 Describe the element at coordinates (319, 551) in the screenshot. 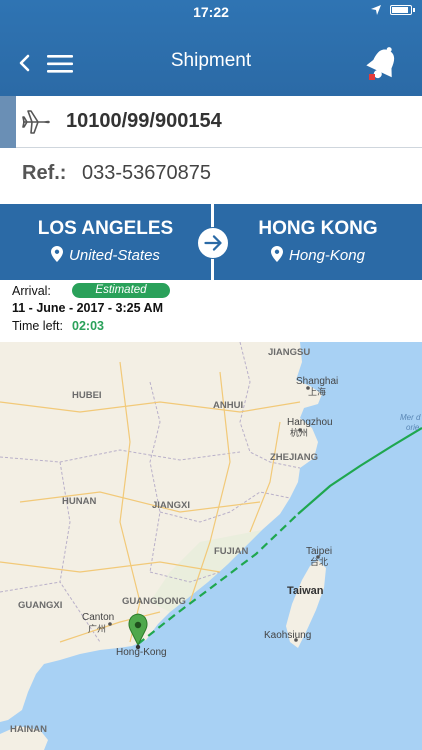

I see `map-label-taipei: Taipei` at that location.